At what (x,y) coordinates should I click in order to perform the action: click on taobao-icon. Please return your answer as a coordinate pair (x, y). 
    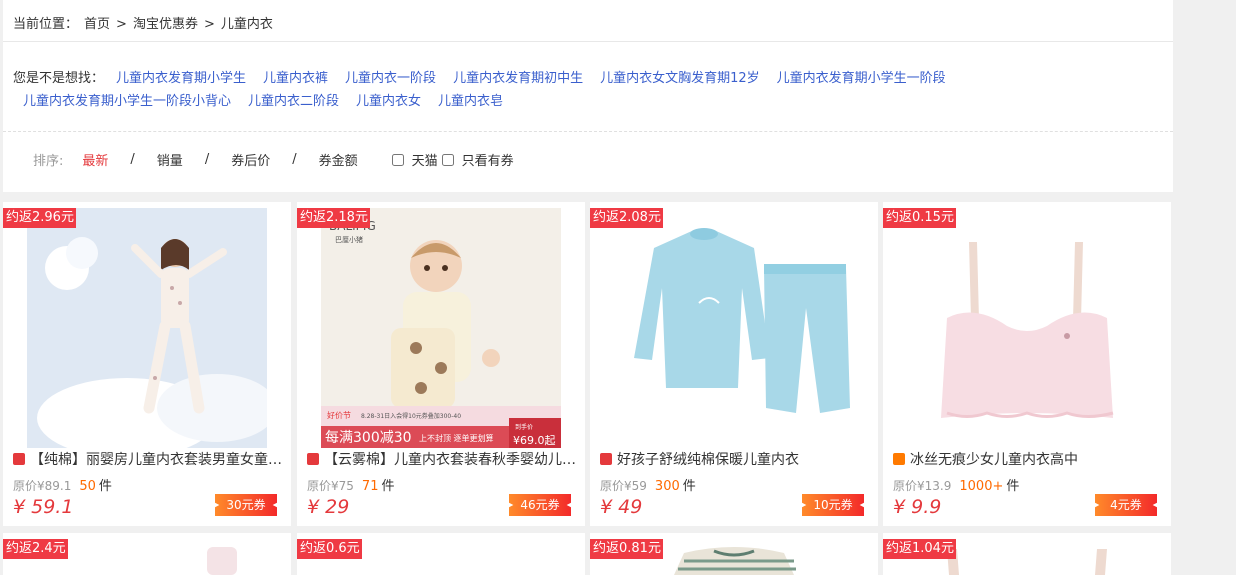
    Looking at the image, I should click on (899, 459).